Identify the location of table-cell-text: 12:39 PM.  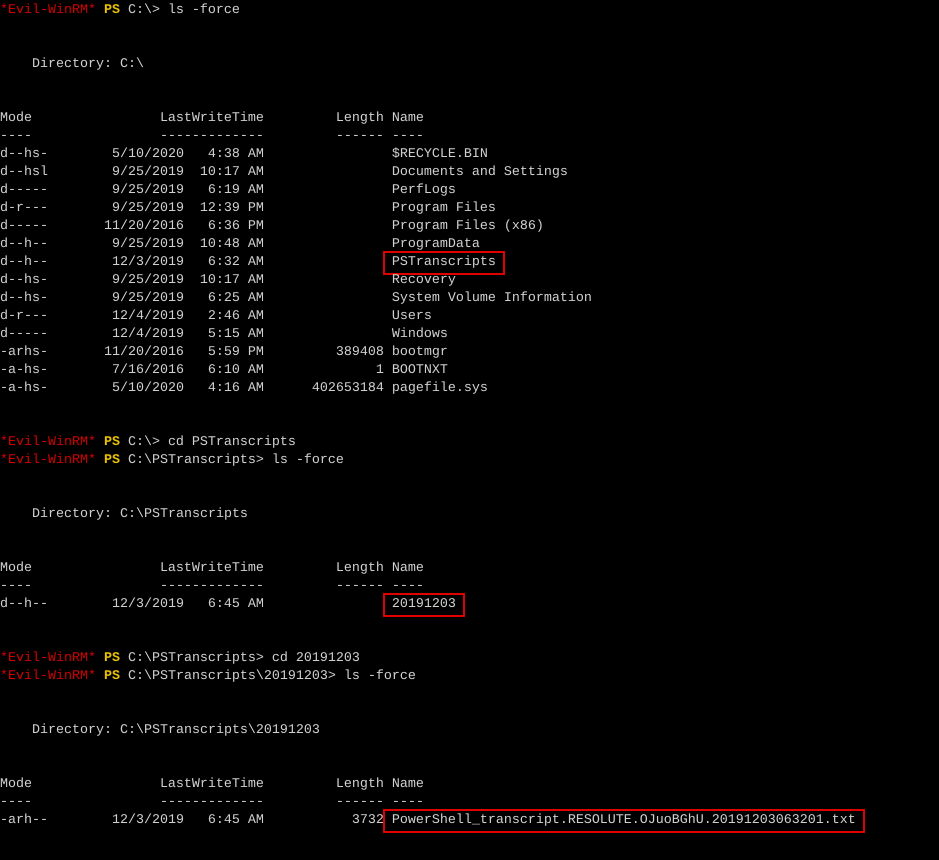
(231, 209).